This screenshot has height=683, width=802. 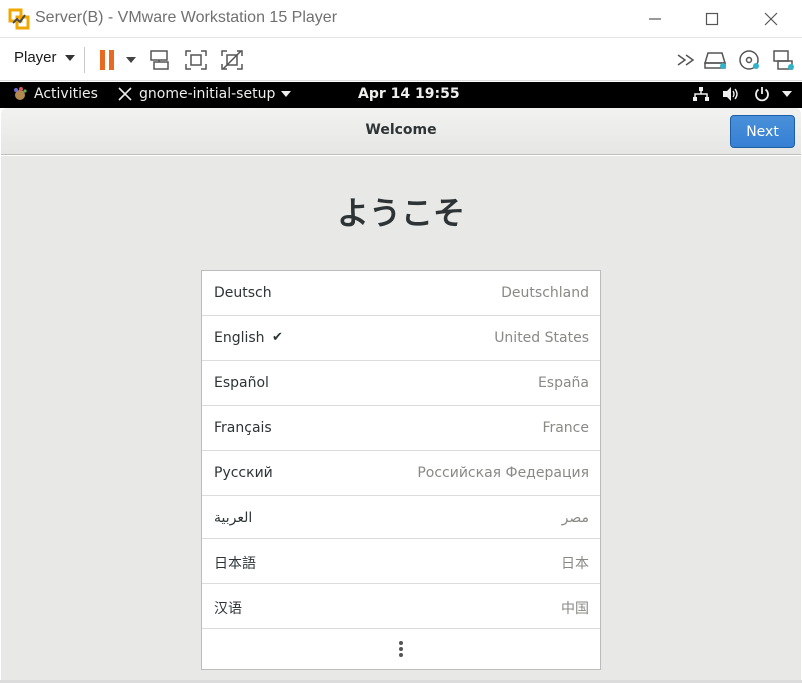 I want to click on network-icon, so click(x=701, y=94).